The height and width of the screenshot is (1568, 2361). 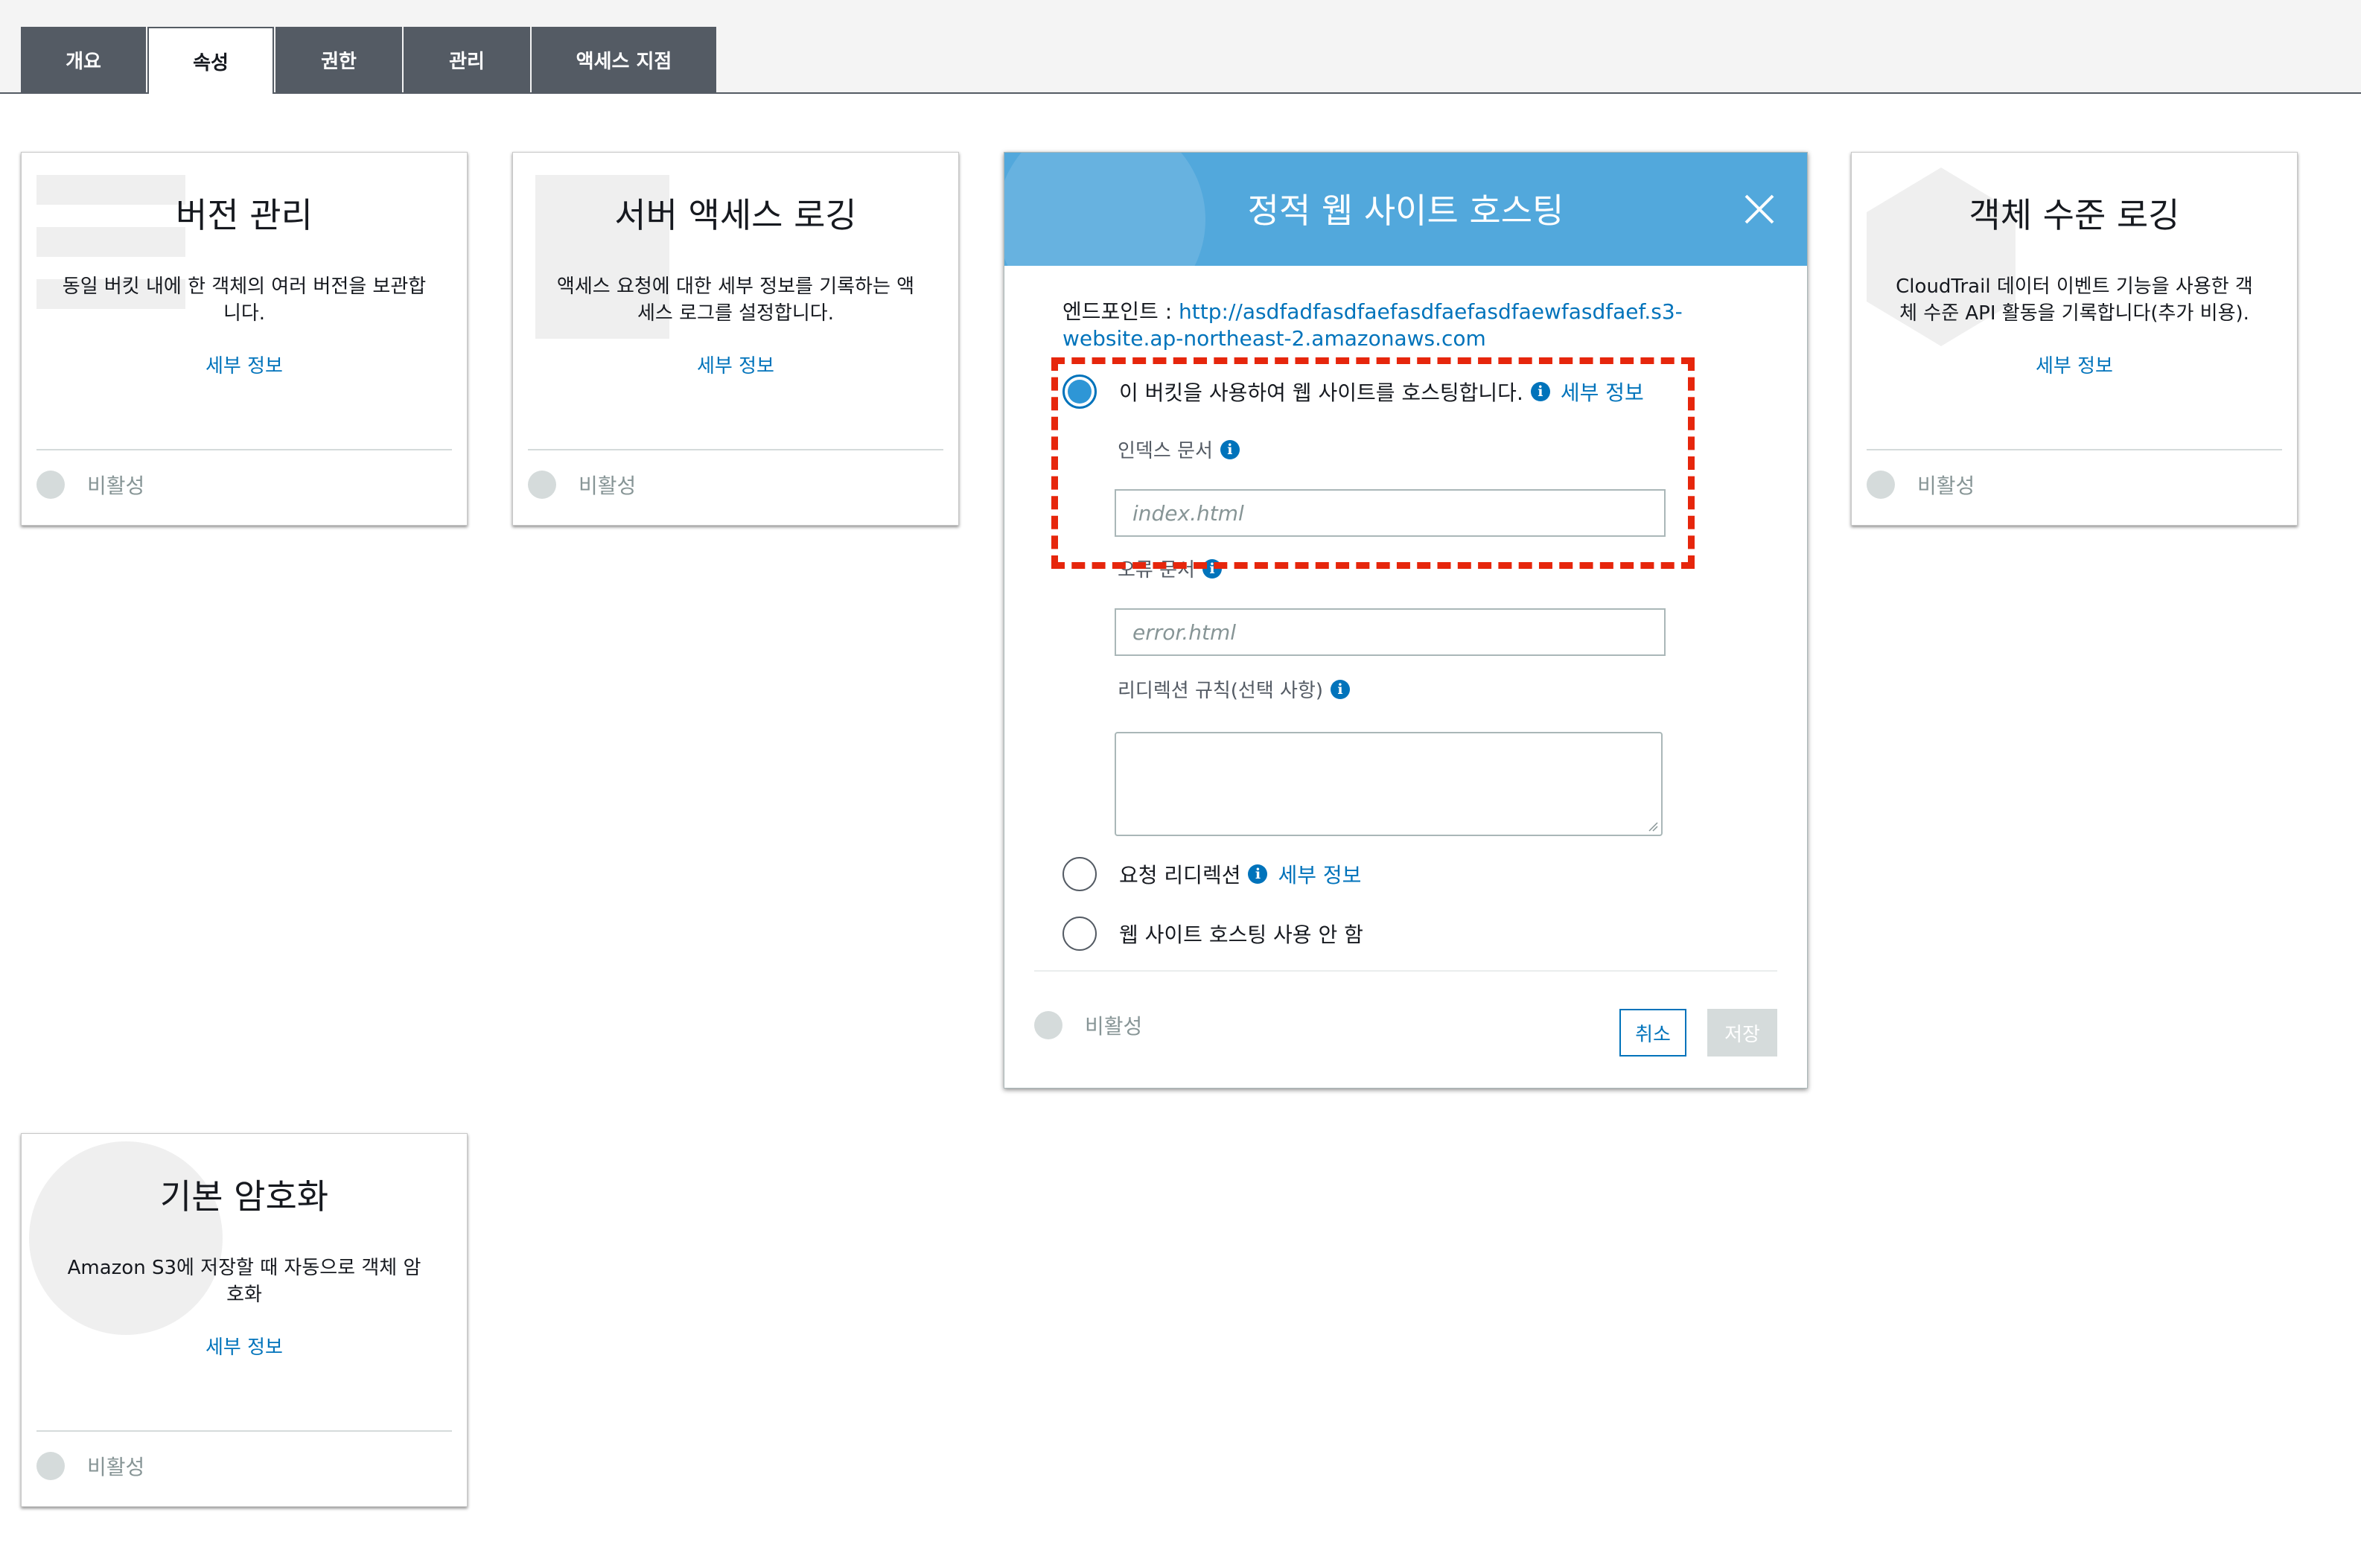 I want to click on panel-header: 정적 웹 사이트 호스팅, so click(x=1406, y=209).